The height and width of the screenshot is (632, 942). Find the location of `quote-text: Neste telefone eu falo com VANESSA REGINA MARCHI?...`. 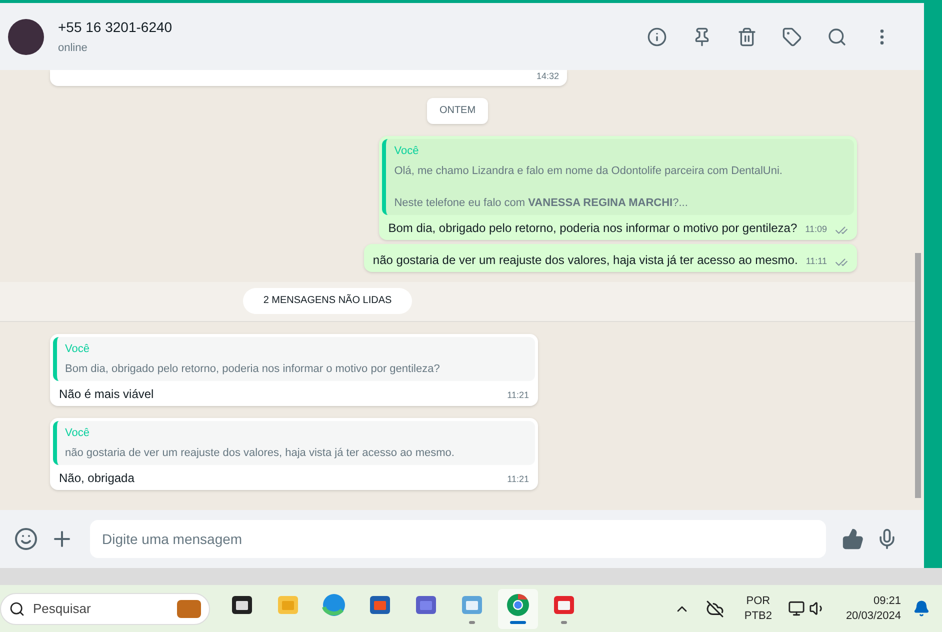

quote-text: Neste telefone eu falo com VANESSA REGINA MARCHI?... is located at coordinates (541, 203).